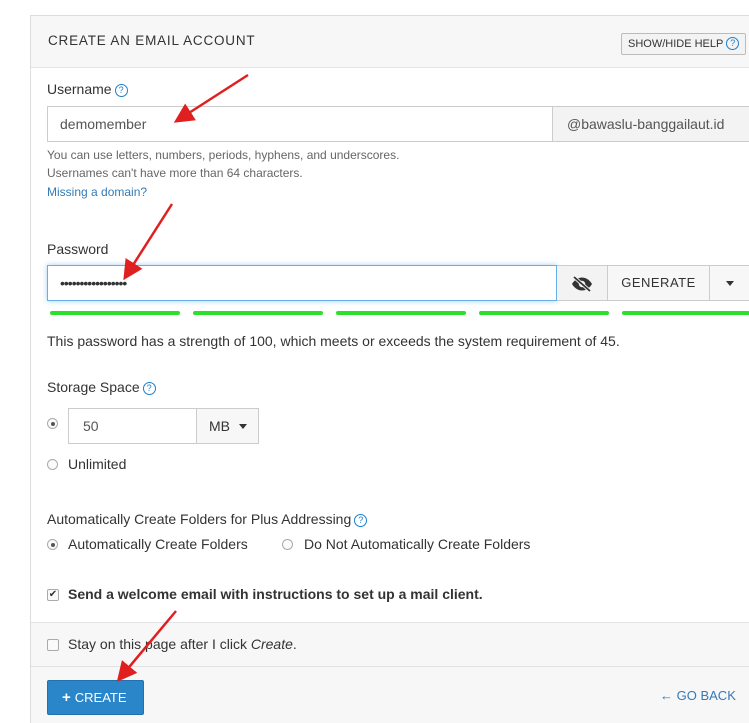 The width and height of the screenshot is (749, 723). Describe the element at coordinates (287, 544) in the screenshot. I see `no-auto-create-folders-radio` at that location.